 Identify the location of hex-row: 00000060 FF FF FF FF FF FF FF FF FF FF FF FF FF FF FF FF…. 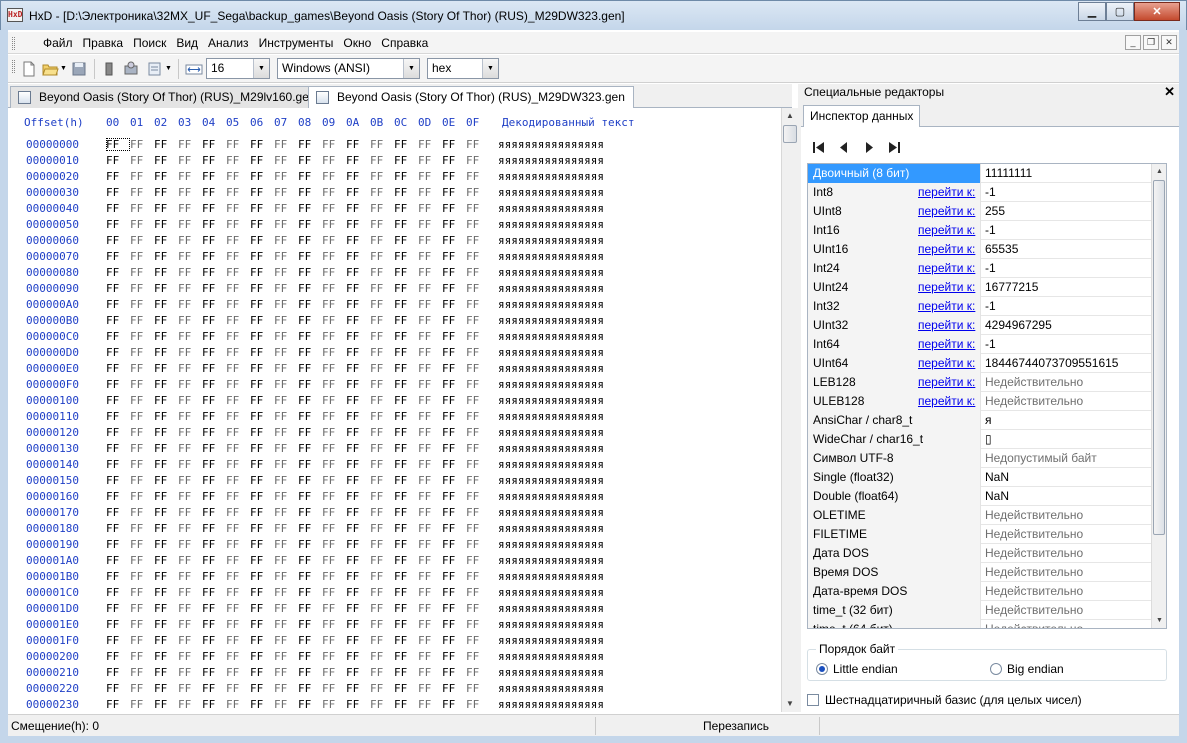
(315, 240).